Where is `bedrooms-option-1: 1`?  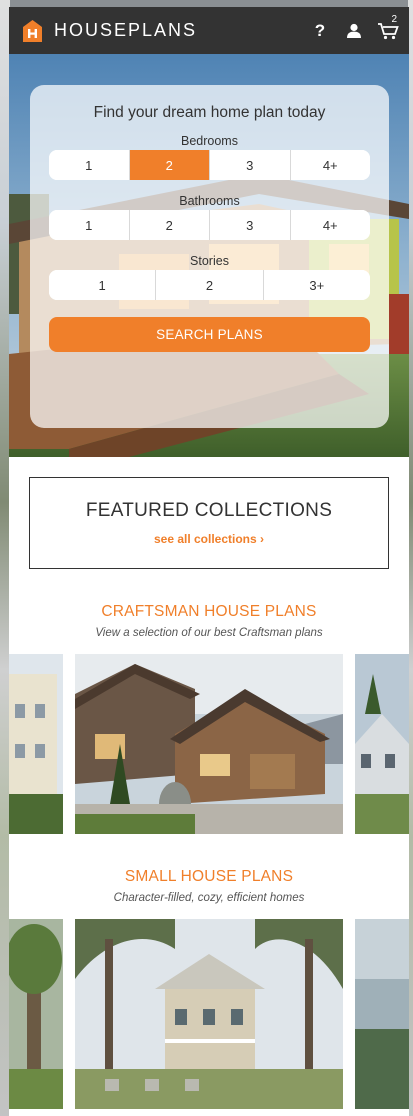
bedrooms-option-1: 1 is located at coordinates (89, 165).